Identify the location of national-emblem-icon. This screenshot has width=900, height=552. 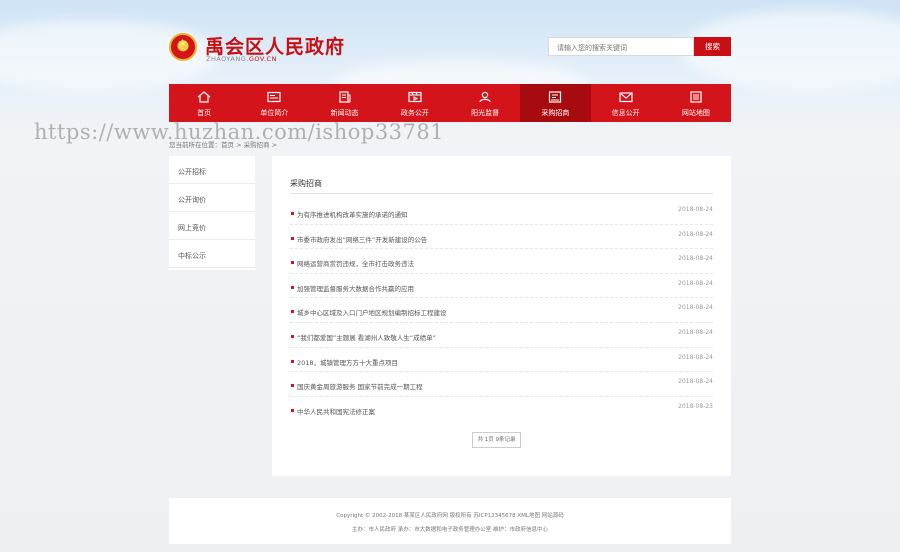
(183, 47).